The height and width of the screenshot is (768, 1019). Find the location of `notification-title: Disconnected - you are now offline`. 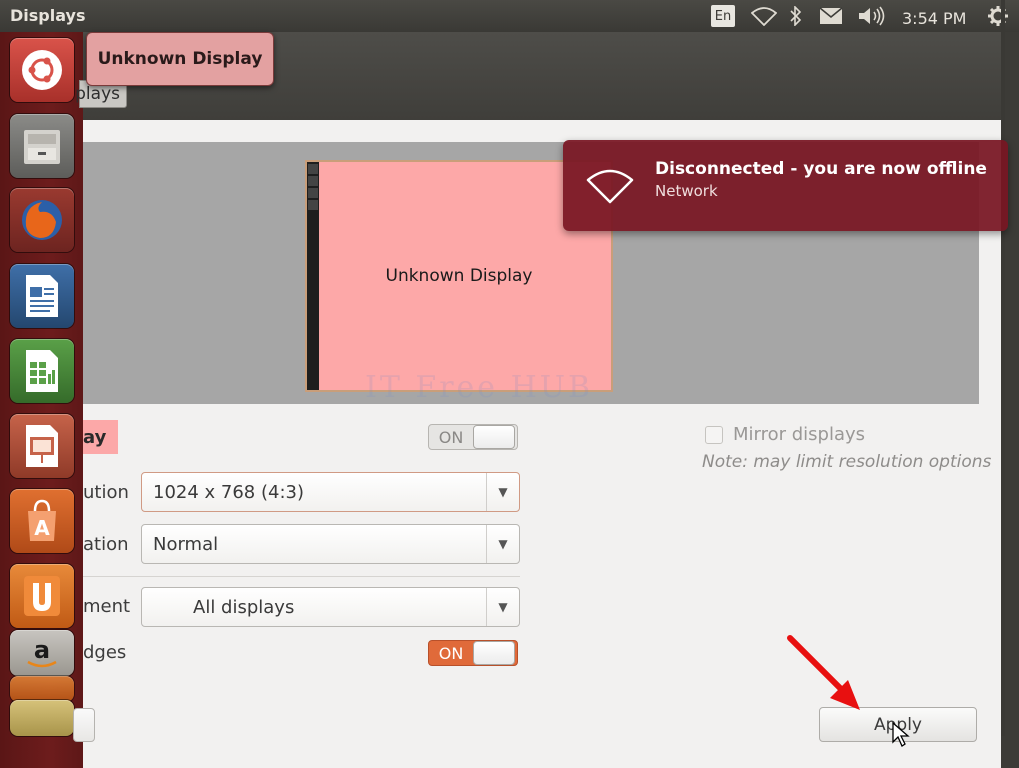

notification-title: Disconnected - you are now offline is located at coordinates (821, 169).